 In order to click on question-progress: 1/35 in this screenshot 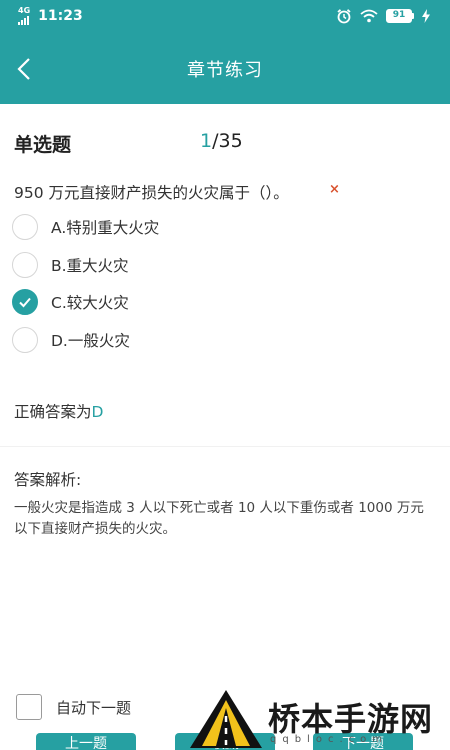, I will do `click(221, 141)`.